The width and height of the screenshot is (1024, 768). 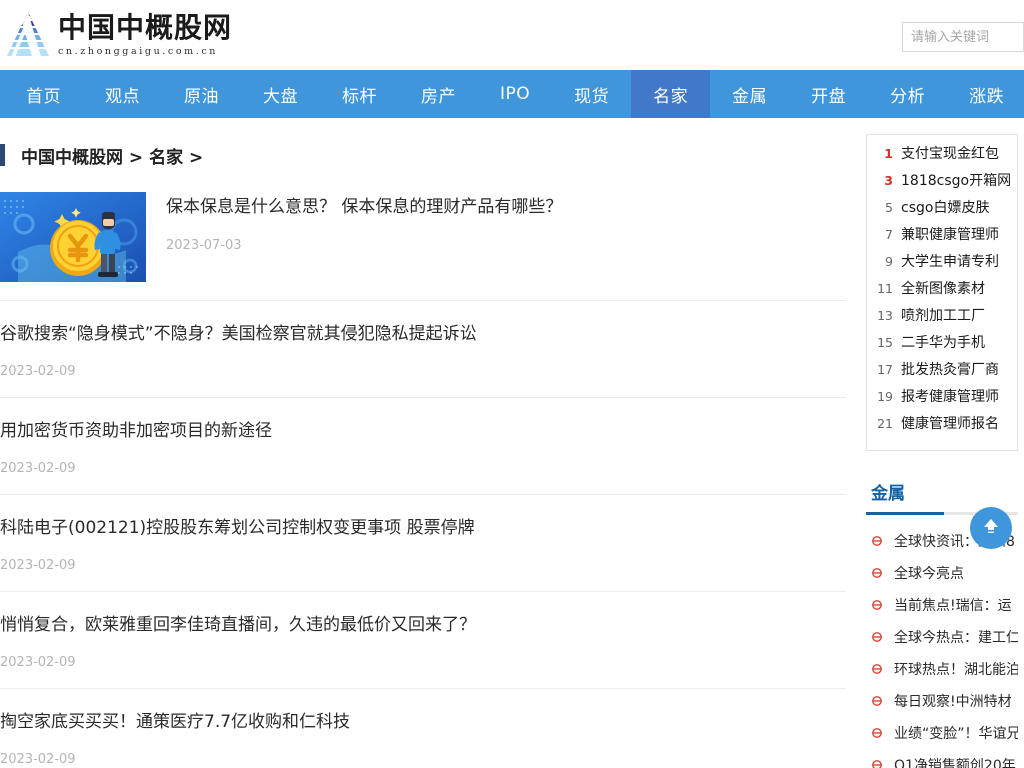 I want to click on rank-item: 19 报考健康管理师, so click(x=942, y=399).